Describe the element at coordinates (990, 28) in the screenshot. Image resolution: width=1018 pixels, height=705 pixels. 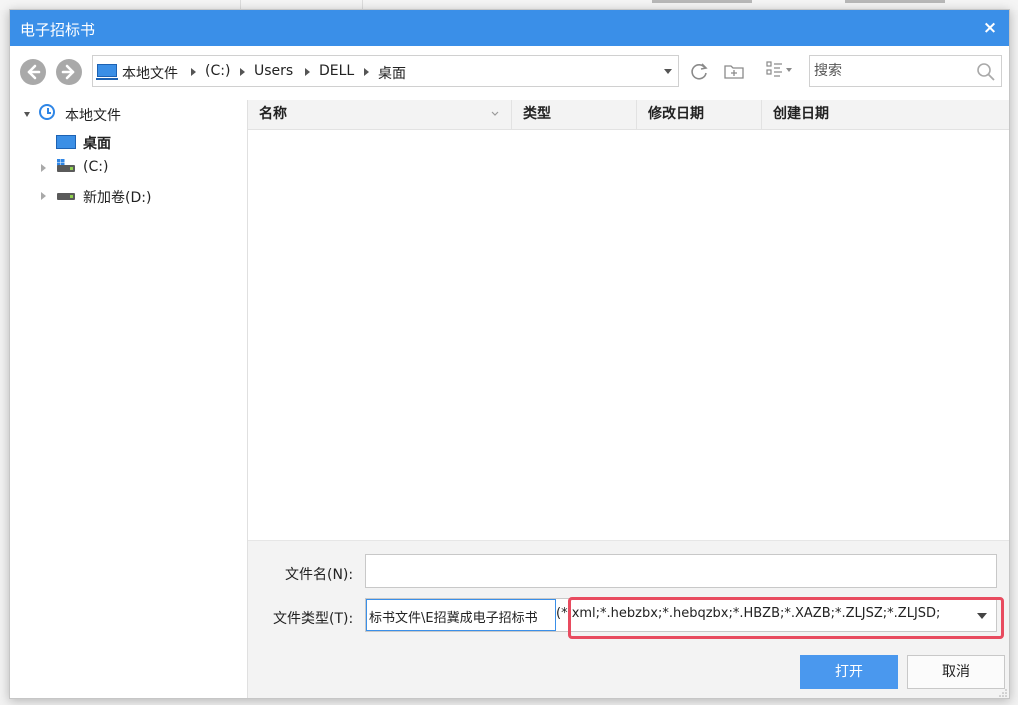
I see `close-button: ×` at that location.